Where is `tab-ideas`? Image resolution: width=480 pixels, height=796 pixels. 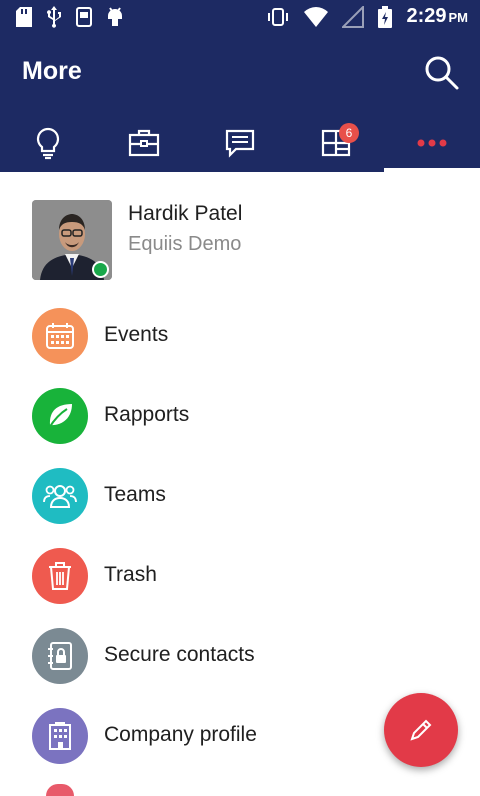 tab-ideas is located at coordinates (48, 143).